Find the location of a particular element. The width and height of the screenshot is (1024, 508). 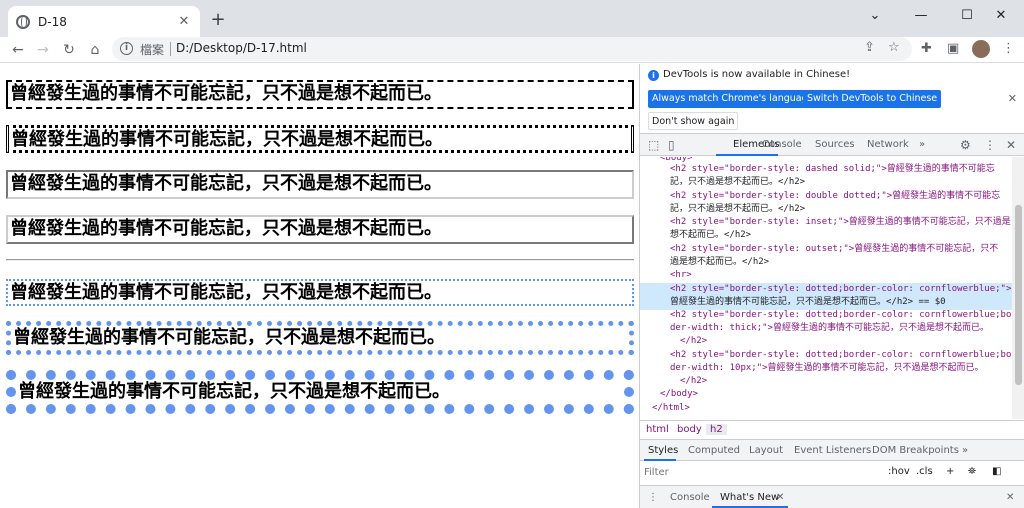

scrollbar-thumb is located at coordinates (1018, 295).